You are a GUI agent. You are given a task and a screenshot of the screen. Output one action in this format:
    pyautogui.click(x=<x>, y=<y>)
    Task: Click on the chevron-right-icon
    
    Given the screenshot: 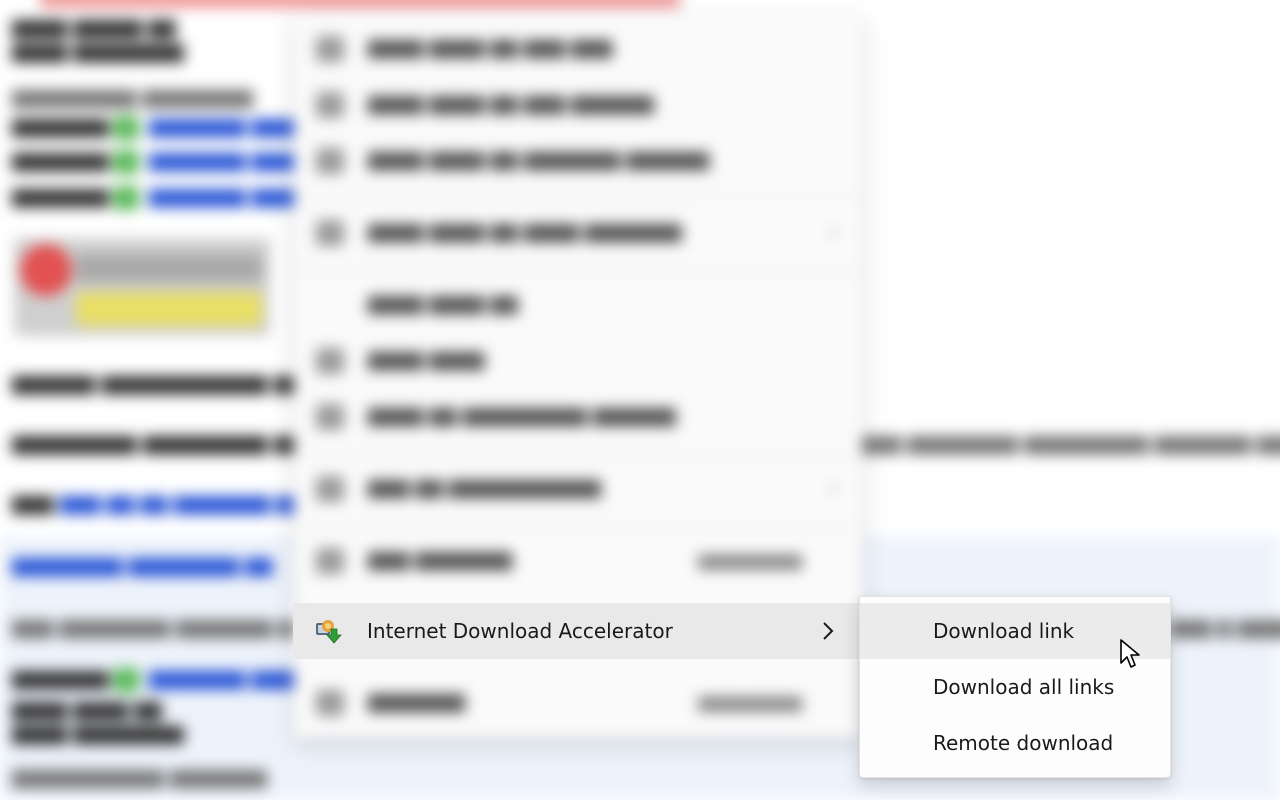 What is the action you would take?
    pyautogui.click(x=828, y=631)
    